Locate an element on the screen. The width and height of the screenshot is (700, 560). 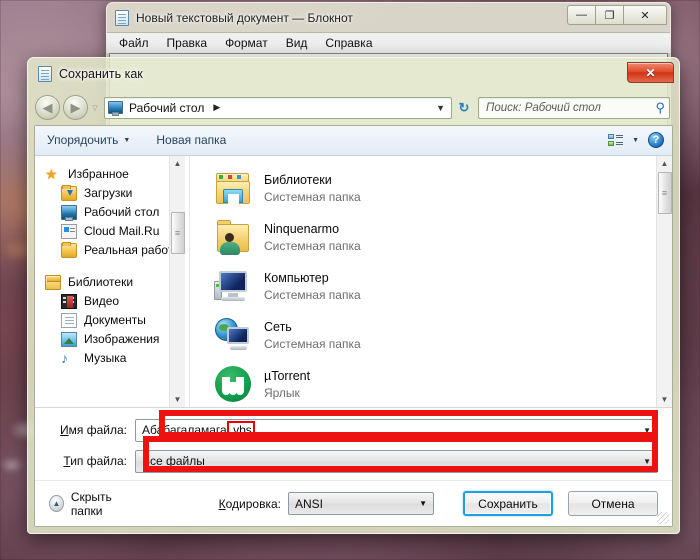
forward-button: ▶ is located at coordinates (75, 107).